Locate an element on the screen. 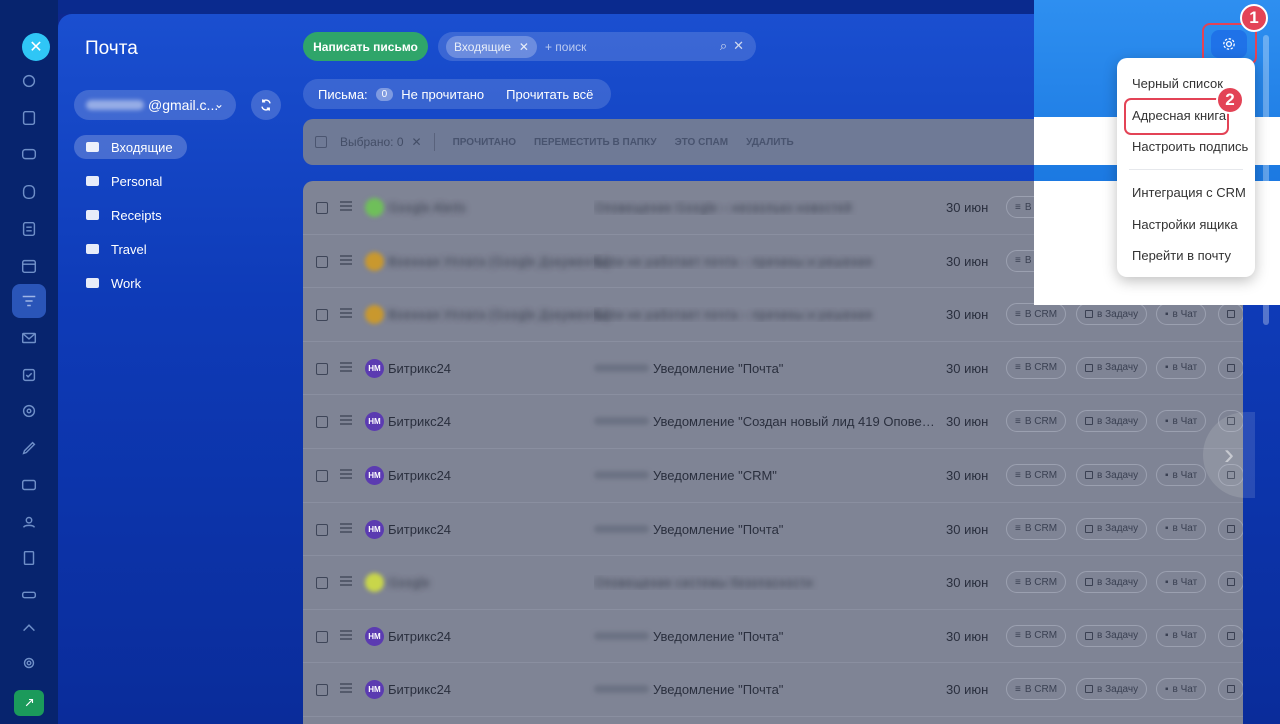 The height and width of the screenshot is (724, 1280). scrollbar is located at coordinates (1266, 180).